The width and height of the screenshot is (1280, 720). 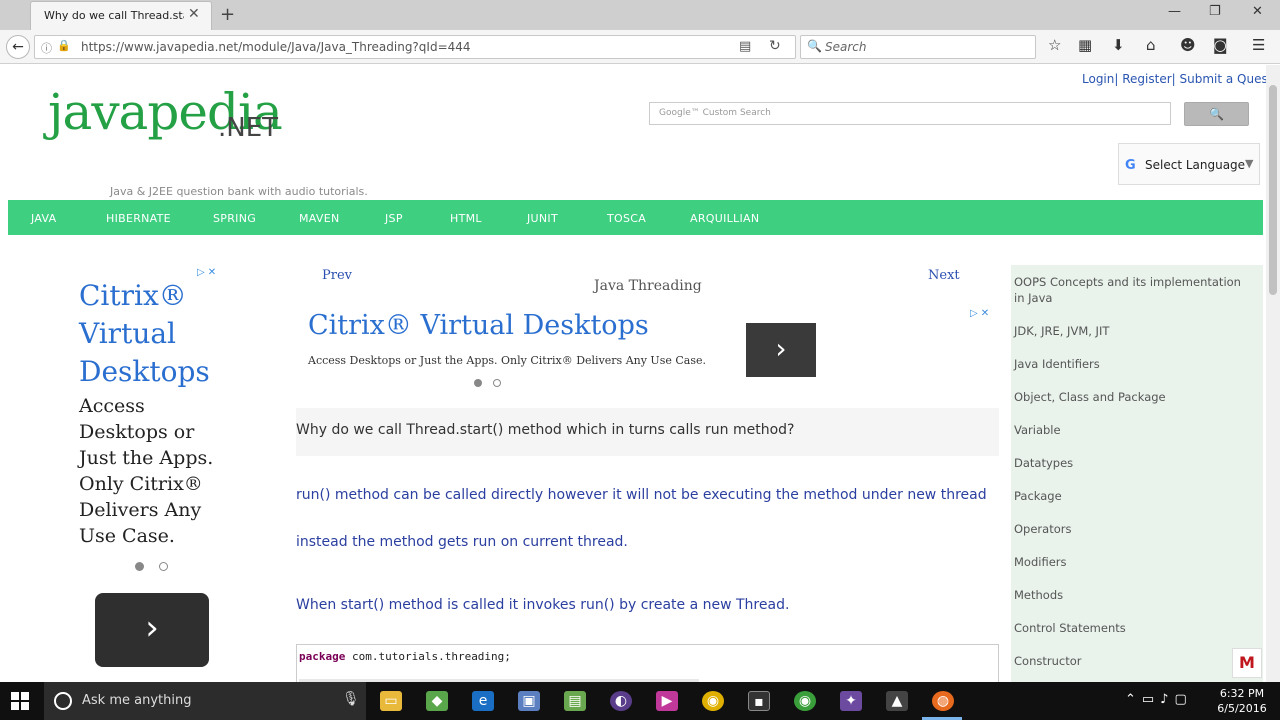 I want to click on adchoices-icon: ▷✕, so click(x=981, y=313).